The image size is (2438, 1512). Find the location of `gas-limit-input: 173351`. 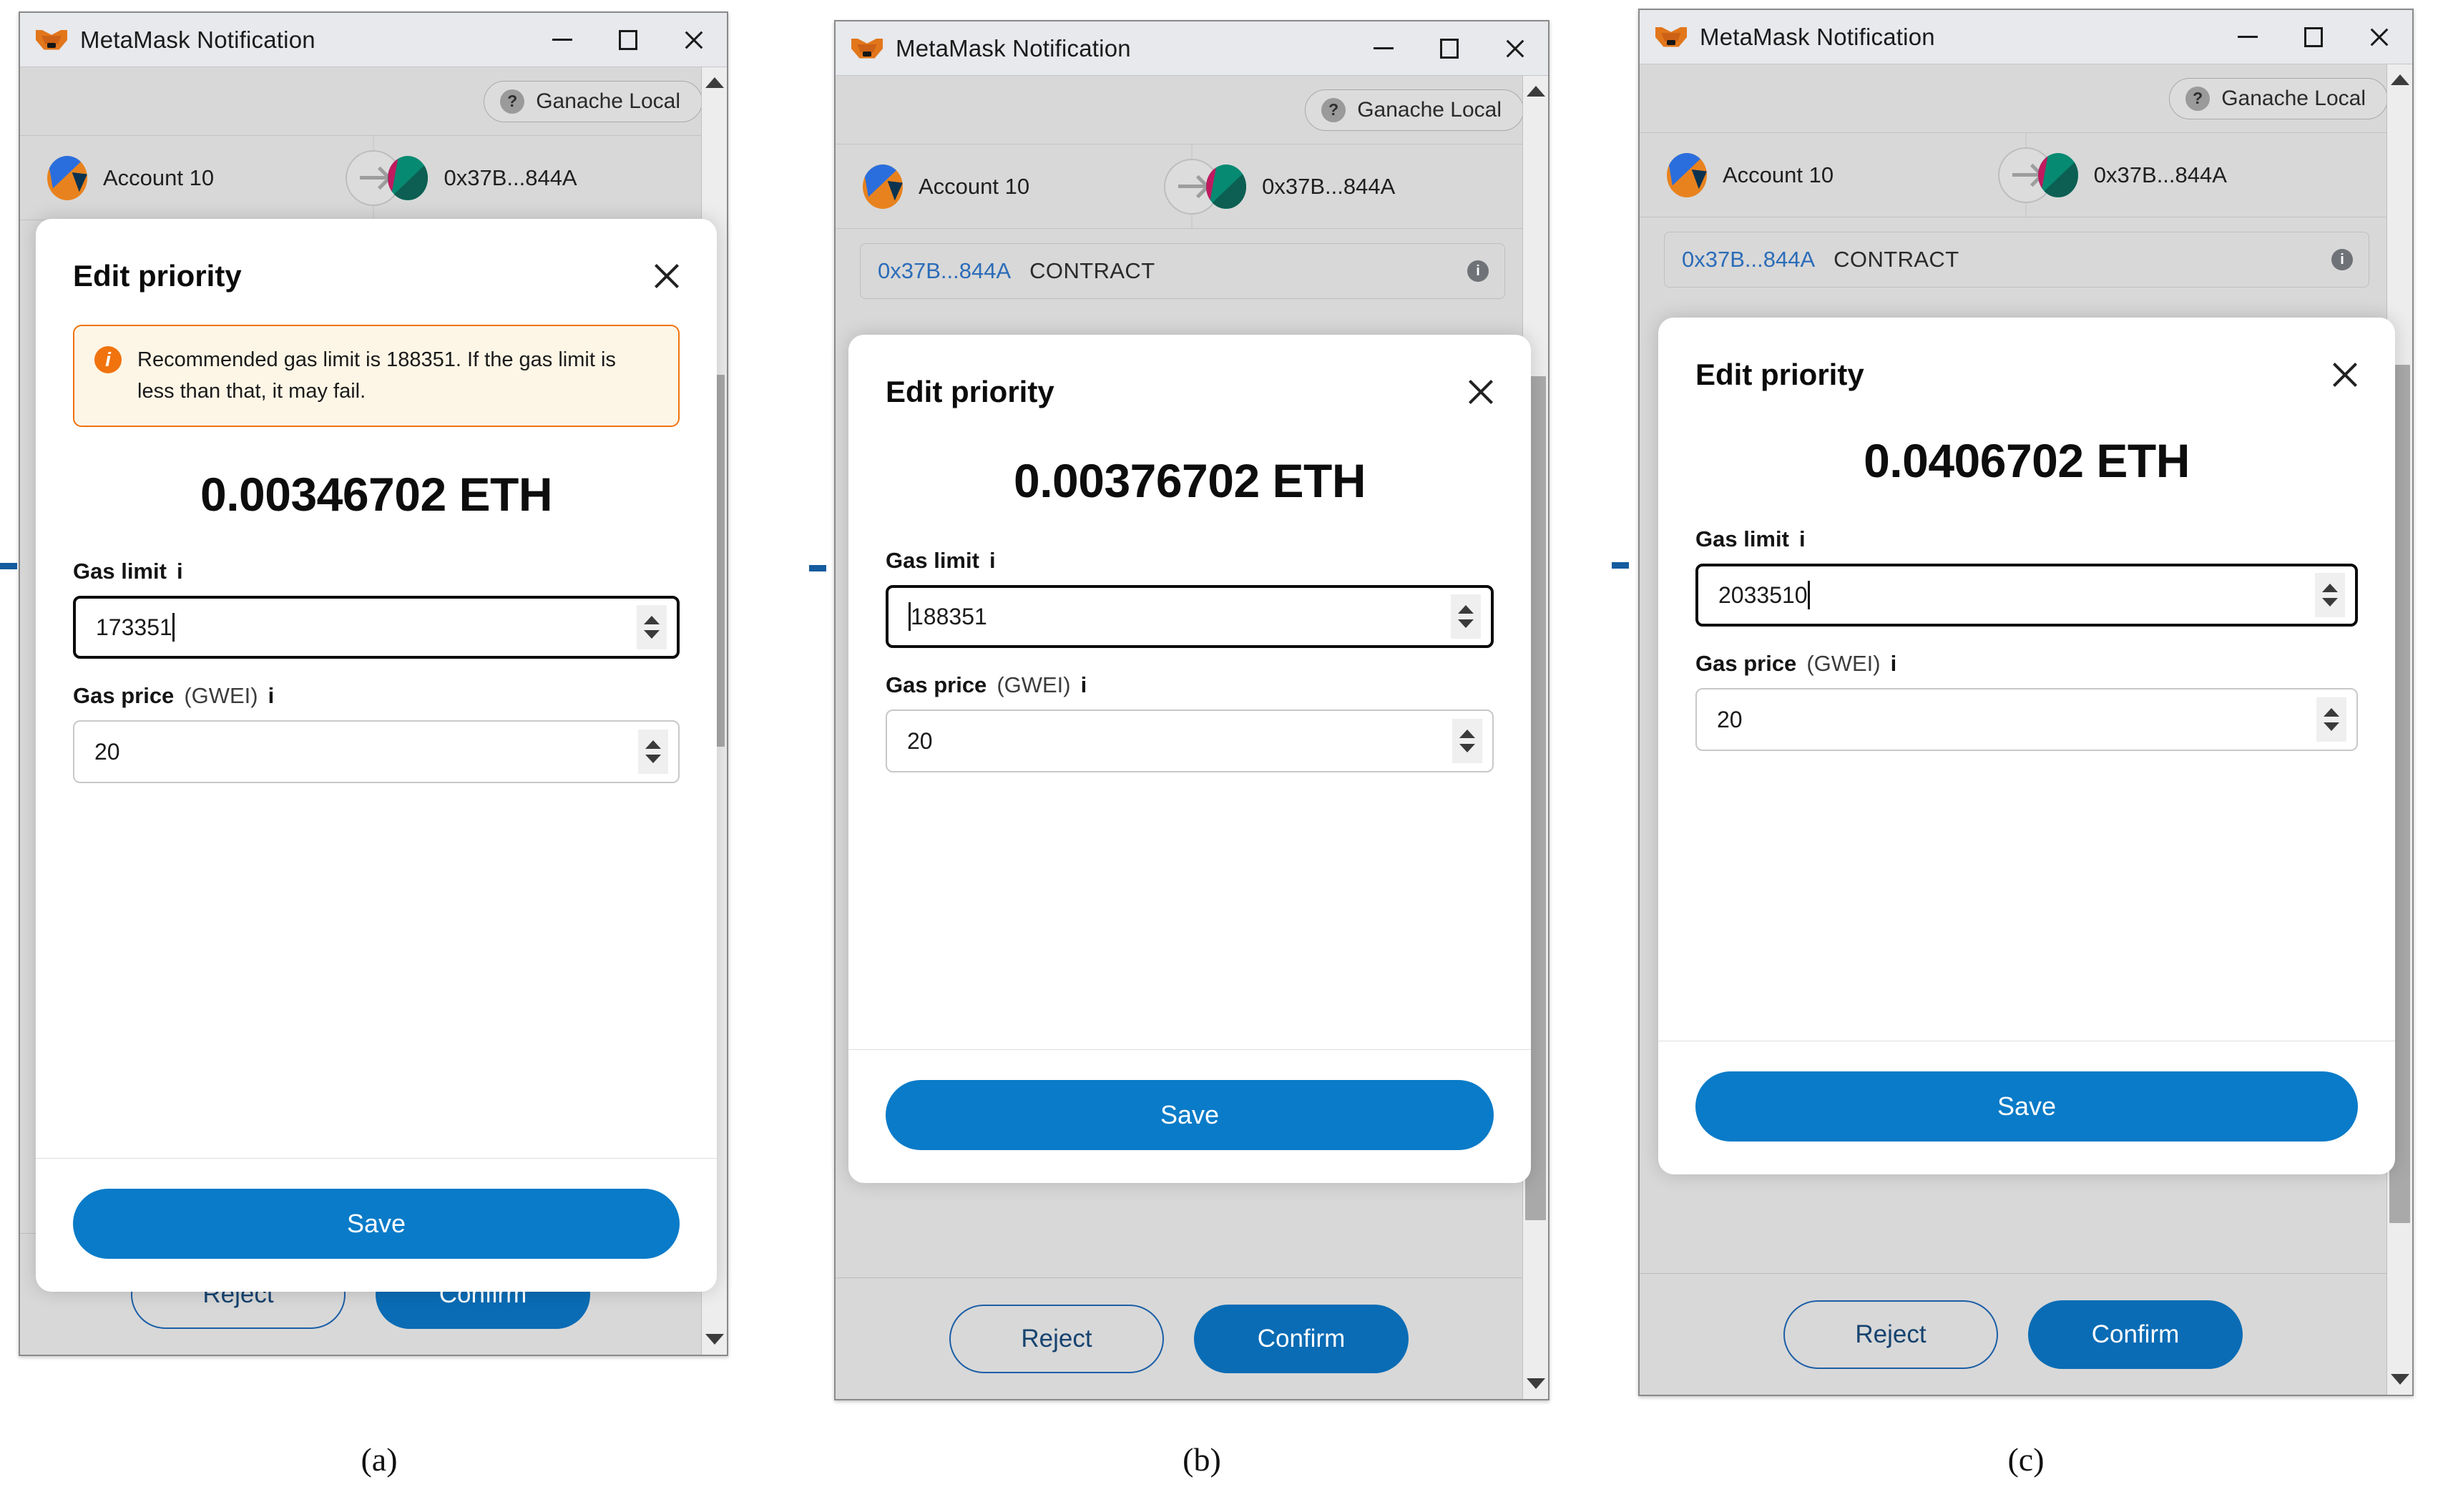

gas-limit-input: 173351 is located at coordinates (376, 627).